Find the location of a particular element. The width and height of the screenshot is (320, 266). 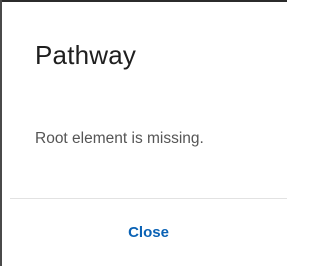

dialog-message: Root element is missing. is located at coordinates (119, 138).